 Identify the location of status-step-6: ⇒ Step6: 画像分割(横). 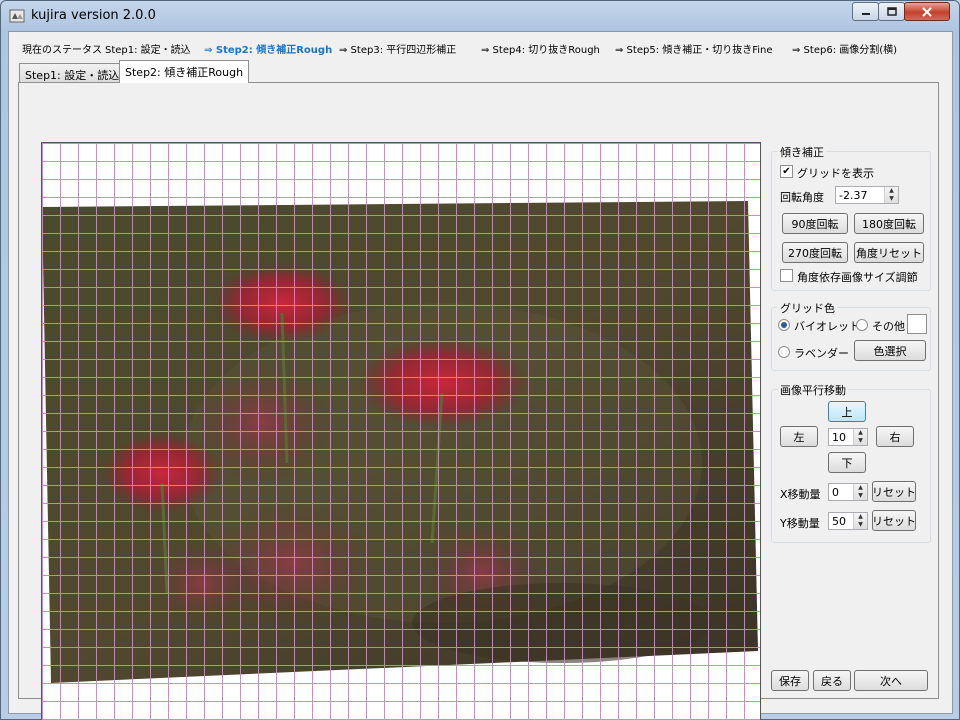
(845, 50).